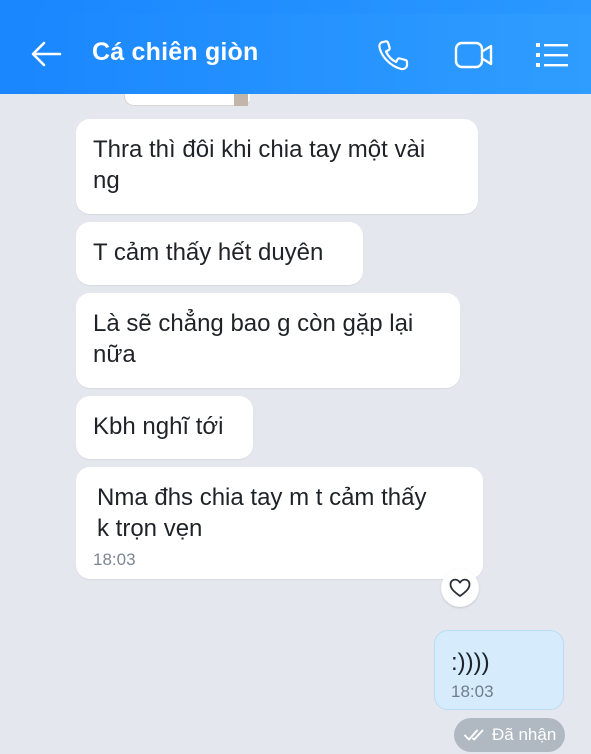 This screenshot has height=754, width=591. Describe the element at coordinates (187, 100) in the screenshot. I see `shared-image` at that location.